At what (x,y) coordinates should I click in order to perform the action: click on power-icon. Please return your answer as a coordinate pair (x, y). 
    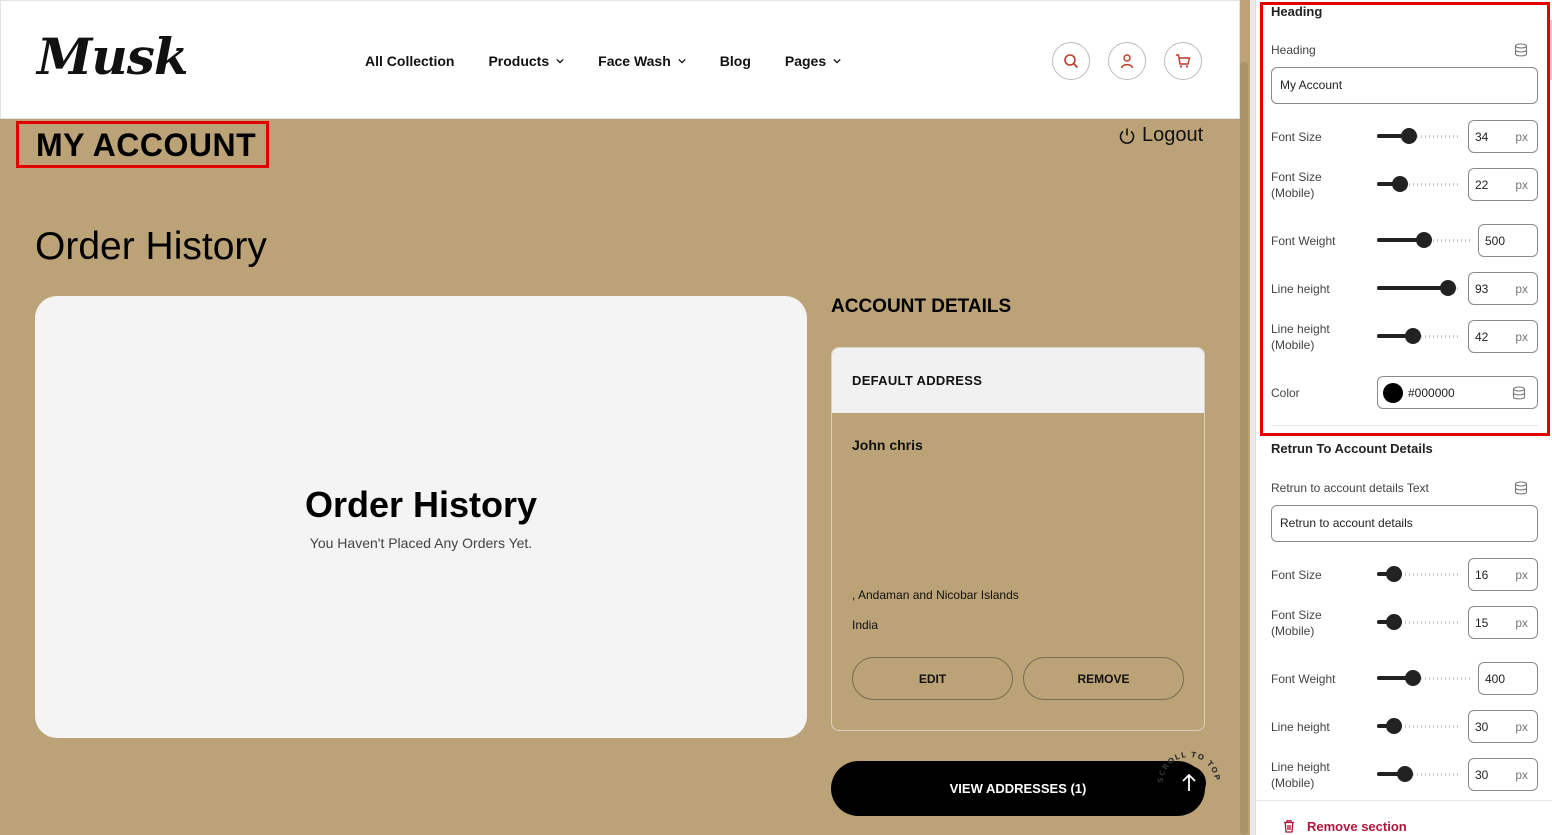
    Looking at the image, I should click on (1127, 136).